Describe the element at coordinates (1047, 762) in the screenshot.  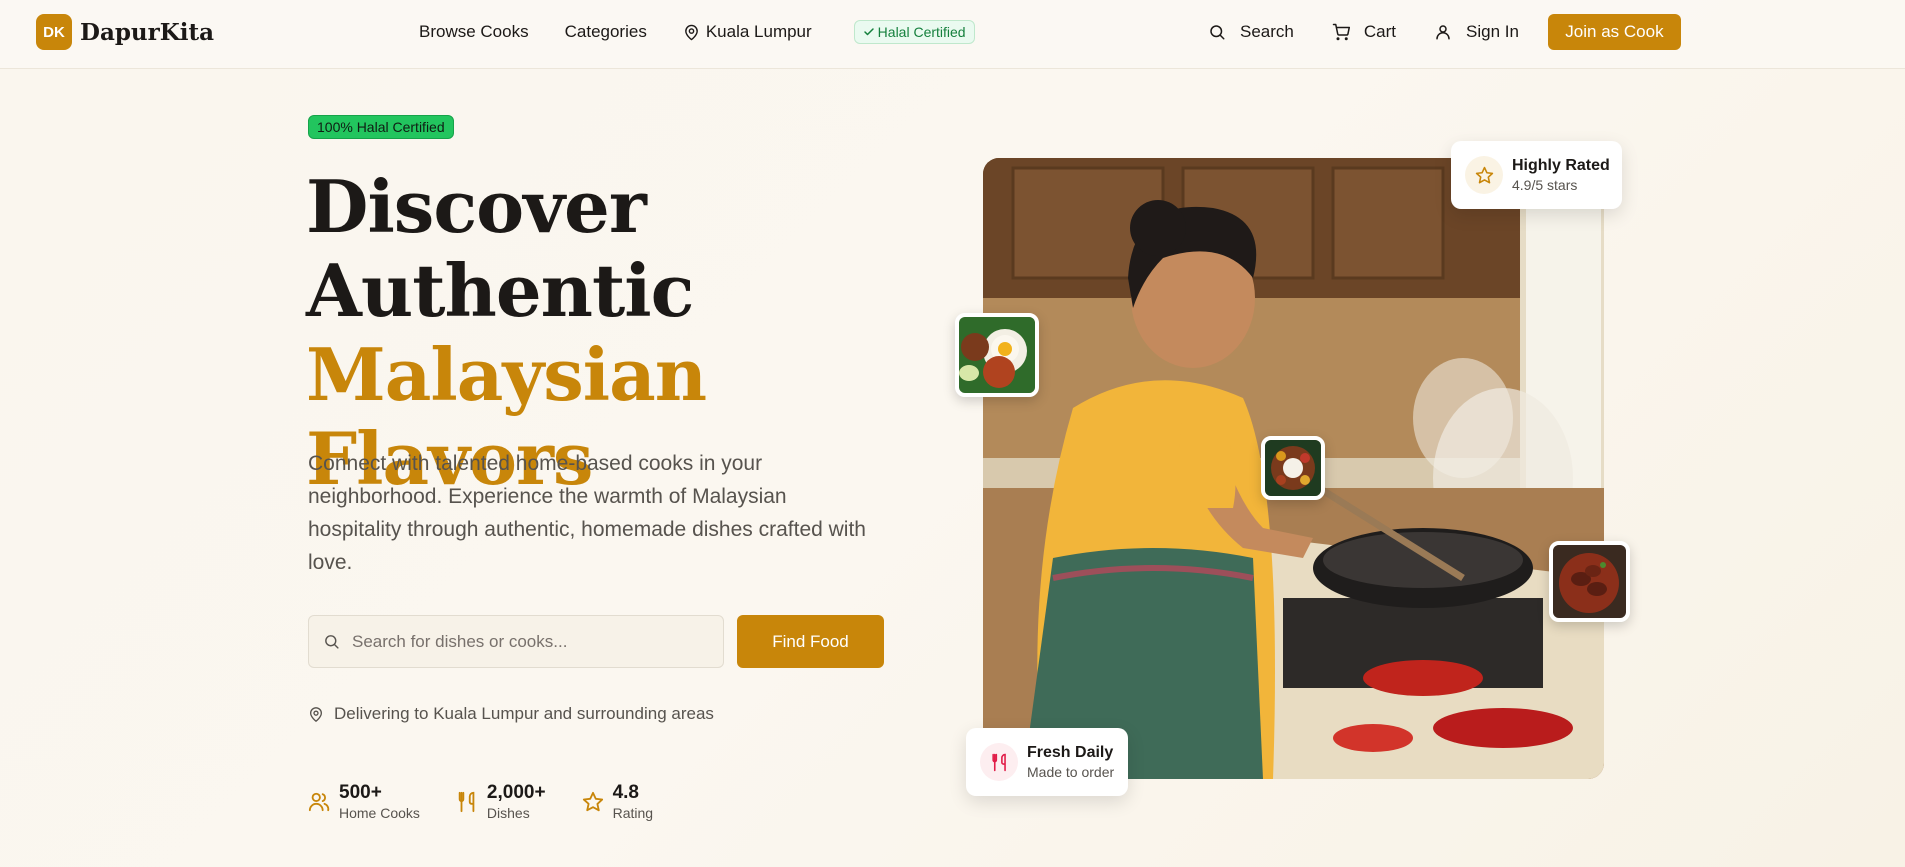
I see `fresh-daily-card: Fresh Daily Made to order` at that location.